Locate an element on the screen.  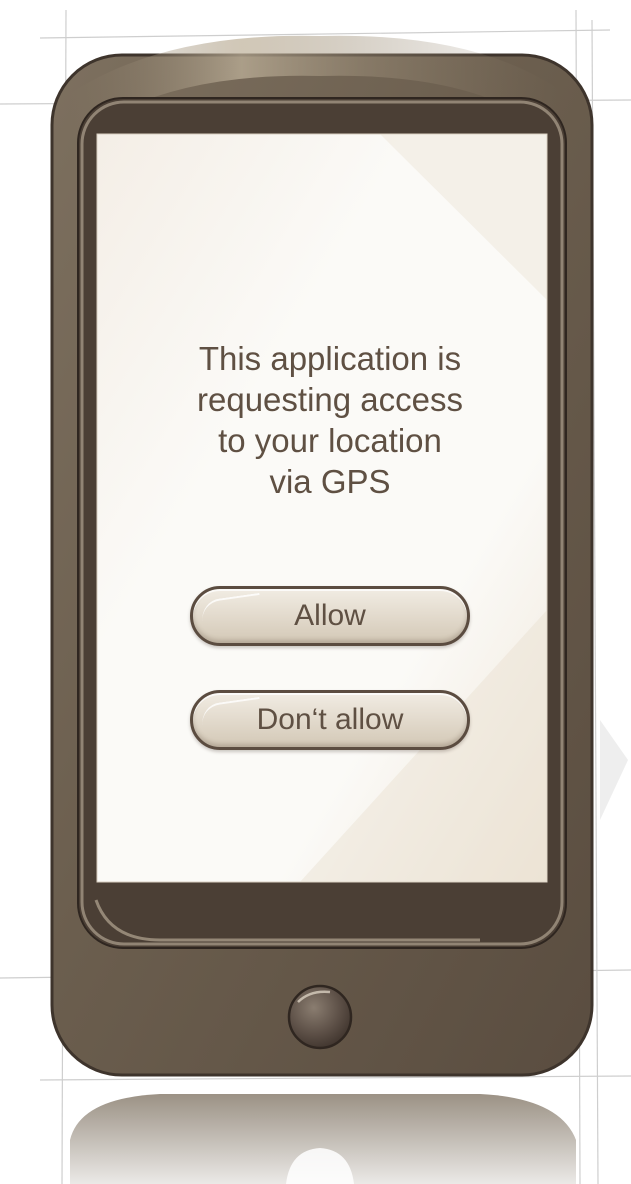
message-line-1: This application is is located at coordinates (330, 358).